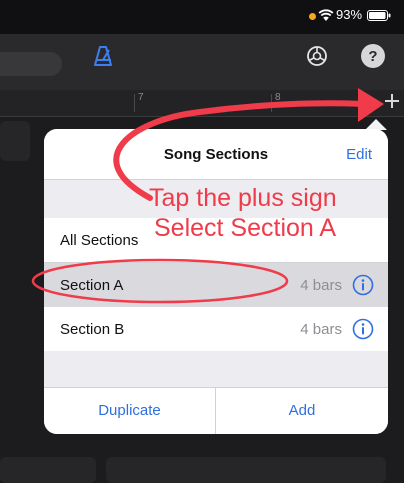 This screenshot has height=483, width=404. I want to click on status-bar: 93%, so click(202, 17).